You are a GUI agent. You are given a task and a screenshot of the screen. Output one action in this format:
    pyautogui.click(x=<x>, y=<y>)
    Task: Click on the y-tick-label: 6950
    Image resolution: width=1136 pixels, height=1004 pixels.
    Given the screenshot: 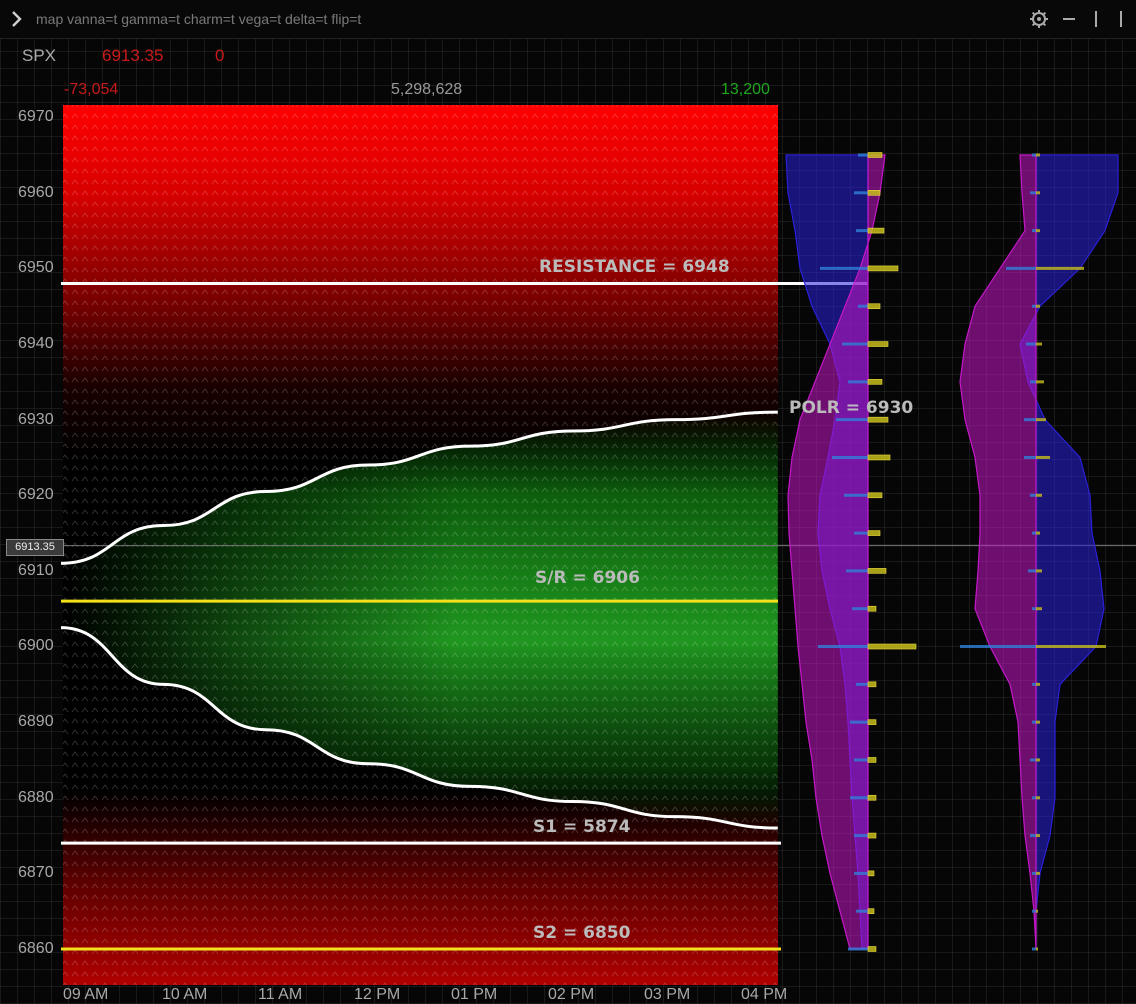 What is the action you would take?
    pyautogui.click(x=36, y=267)
    